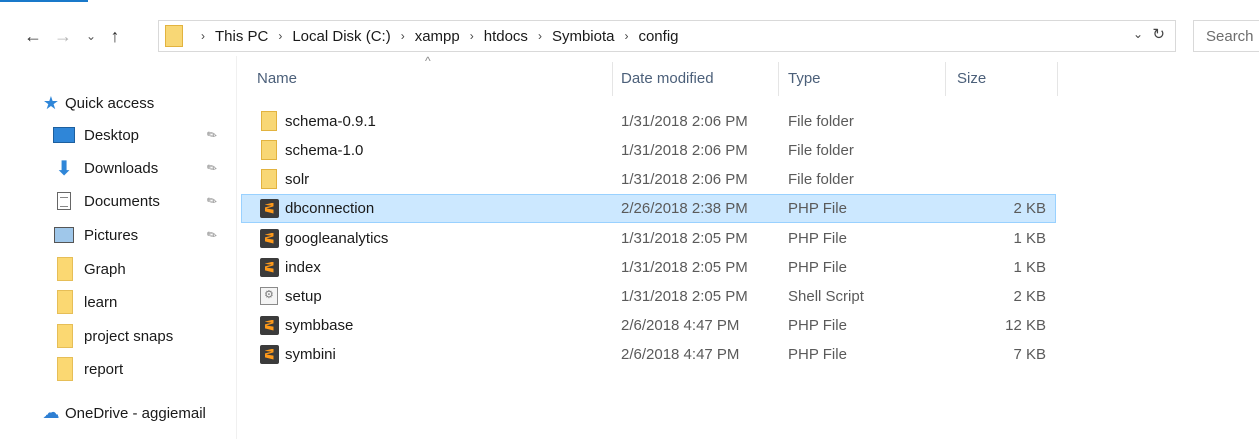  I want to click on sidebar-item-label: learn, so click(101, 302).